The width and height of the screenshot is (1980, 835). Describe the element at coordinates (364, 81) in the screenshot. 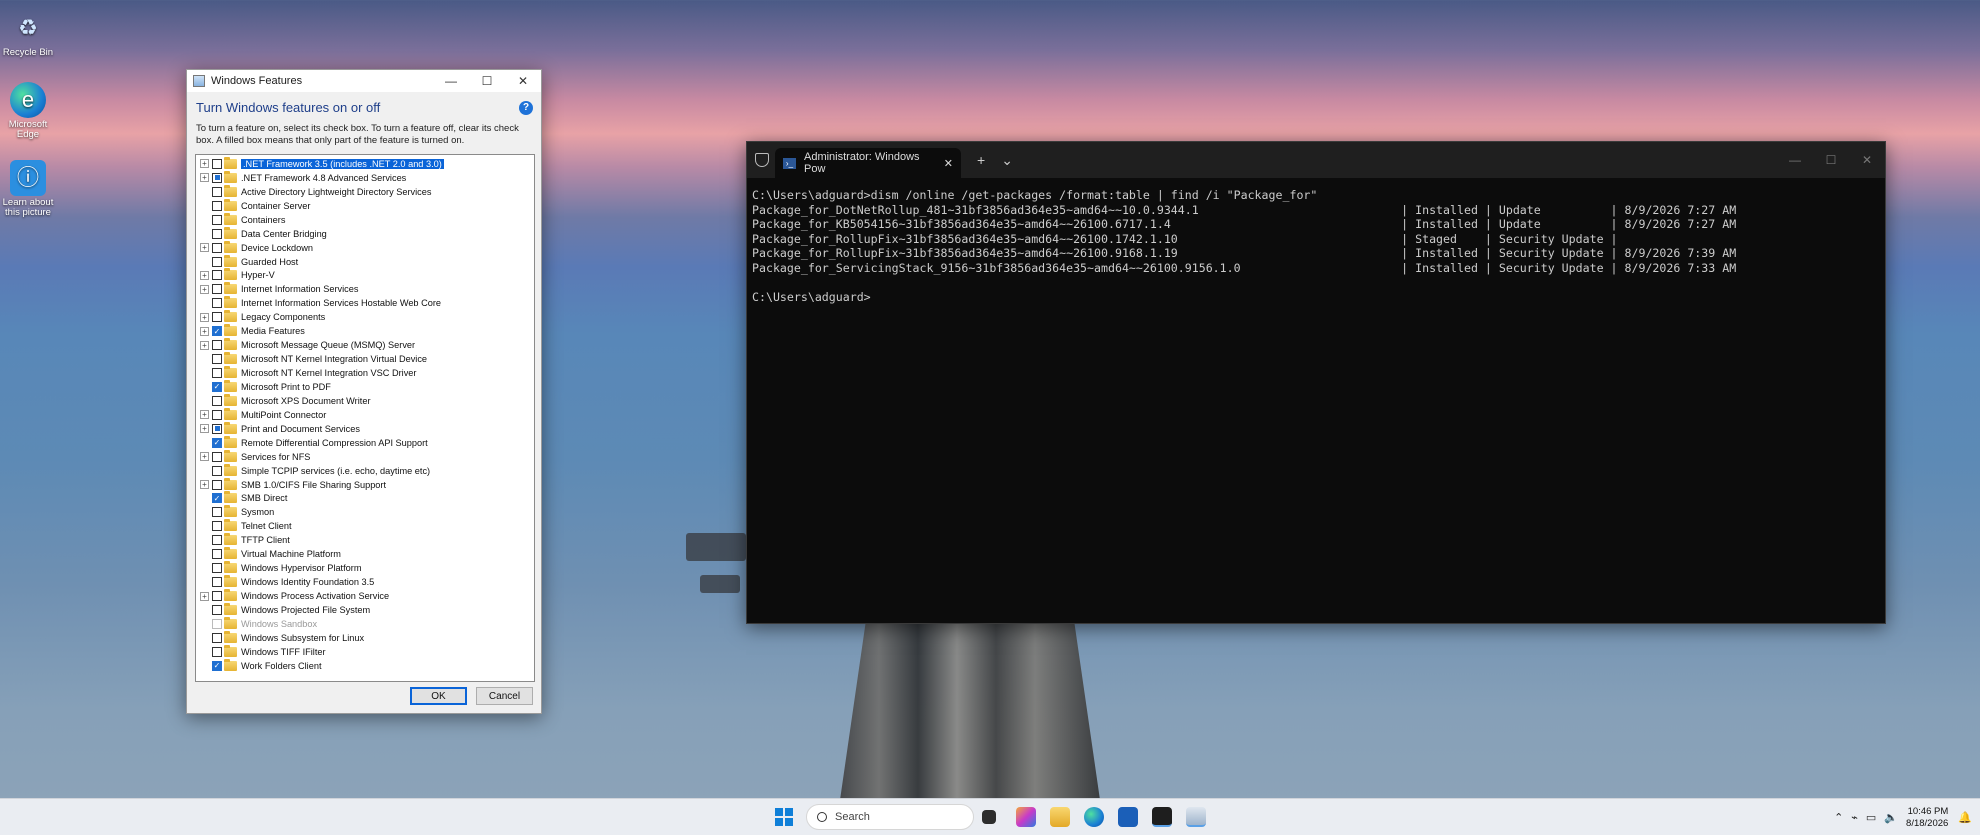

I see `dialog-title-bar: Windows Features — ☐ ✕` at that location.